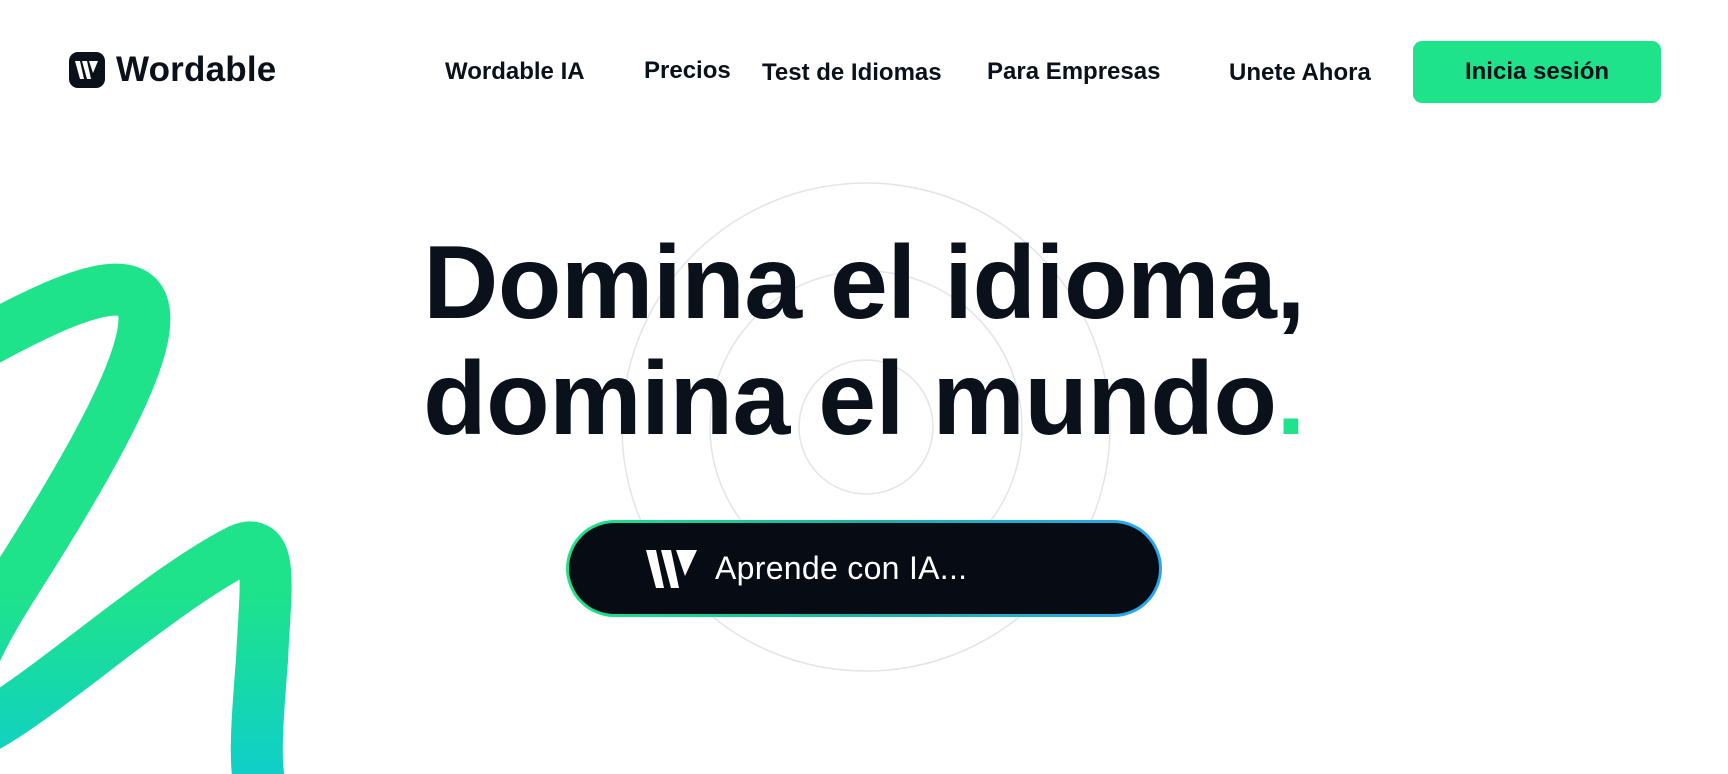 The width and height of the screenshot is (1728, 774). Describe the element at coordinates (864, 283) in the screenshot. I see `hero-headline-line-1: Domina el idioma,` at that location.